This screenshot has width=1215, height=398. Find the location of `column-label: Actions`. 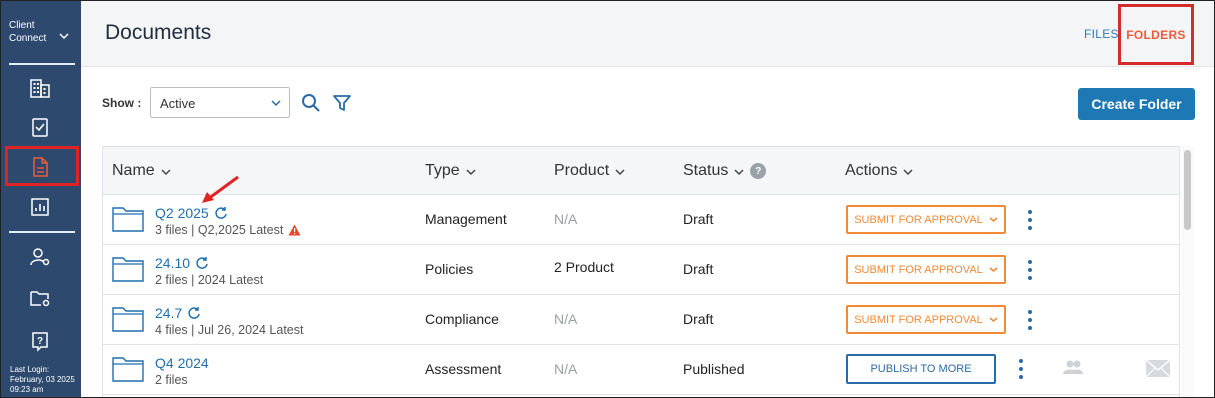

column-label: Actions is located at coordinates (871, 170).